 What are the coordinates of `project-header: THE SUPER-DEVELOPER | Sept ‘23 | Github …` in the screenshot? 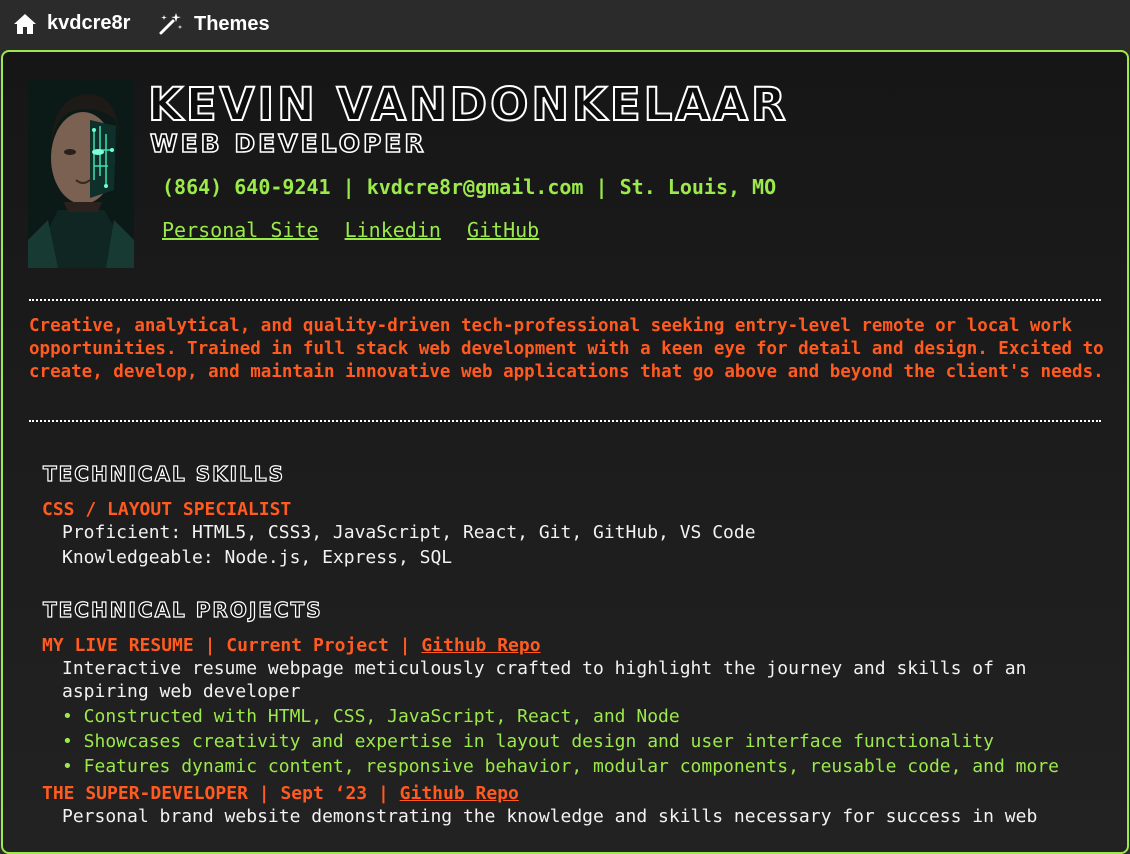 It's located at (280, 793).